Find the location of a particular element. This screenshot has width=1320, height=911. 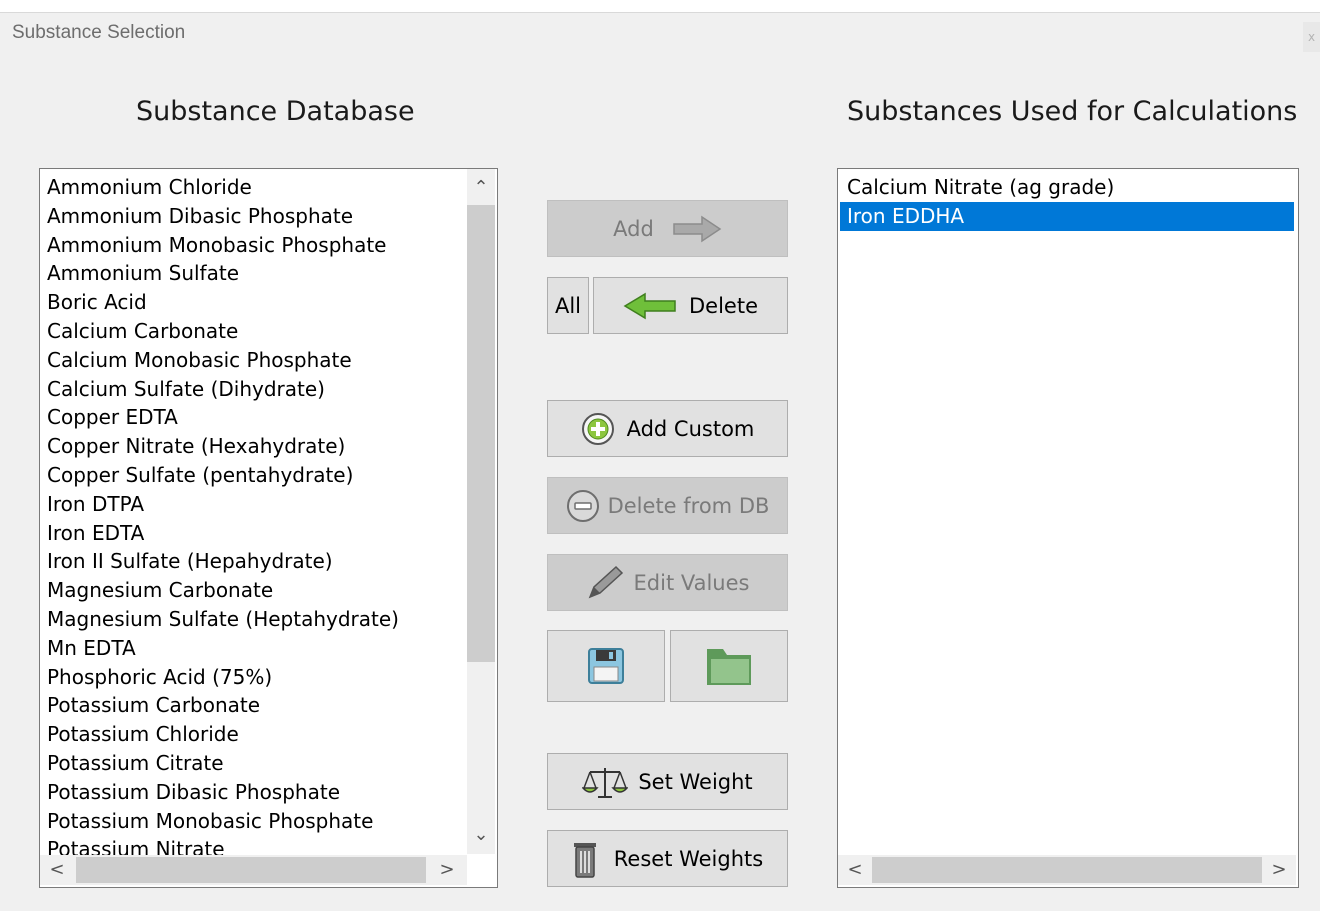

list-item: Magnesium Carbonate is located at coordinates (253, 590).